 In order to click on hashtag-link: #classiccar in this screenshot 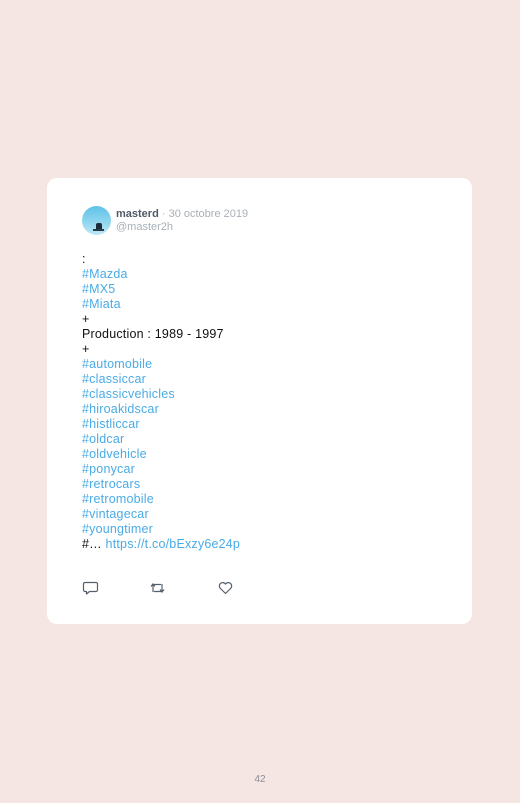, I will do `click(161, 379)`.